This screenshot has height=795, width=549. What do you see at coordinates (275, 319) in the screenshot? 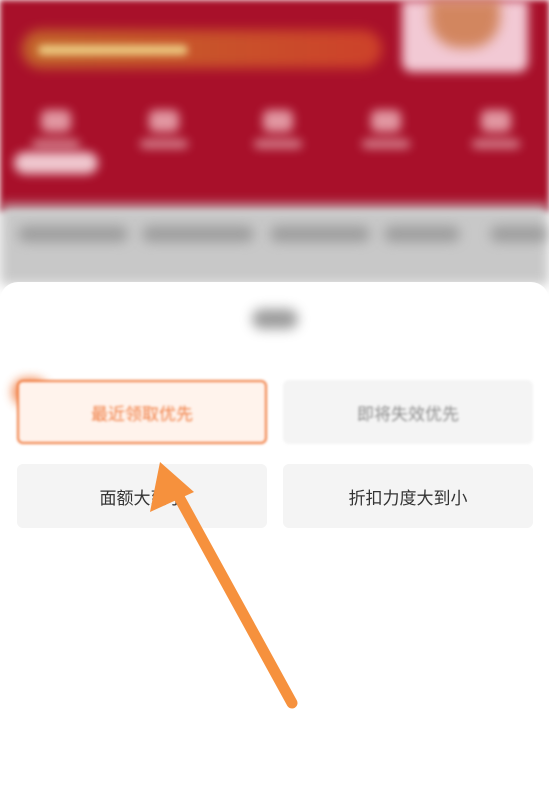
I see `sheet-title-blur` at bounding box center [275, 319].